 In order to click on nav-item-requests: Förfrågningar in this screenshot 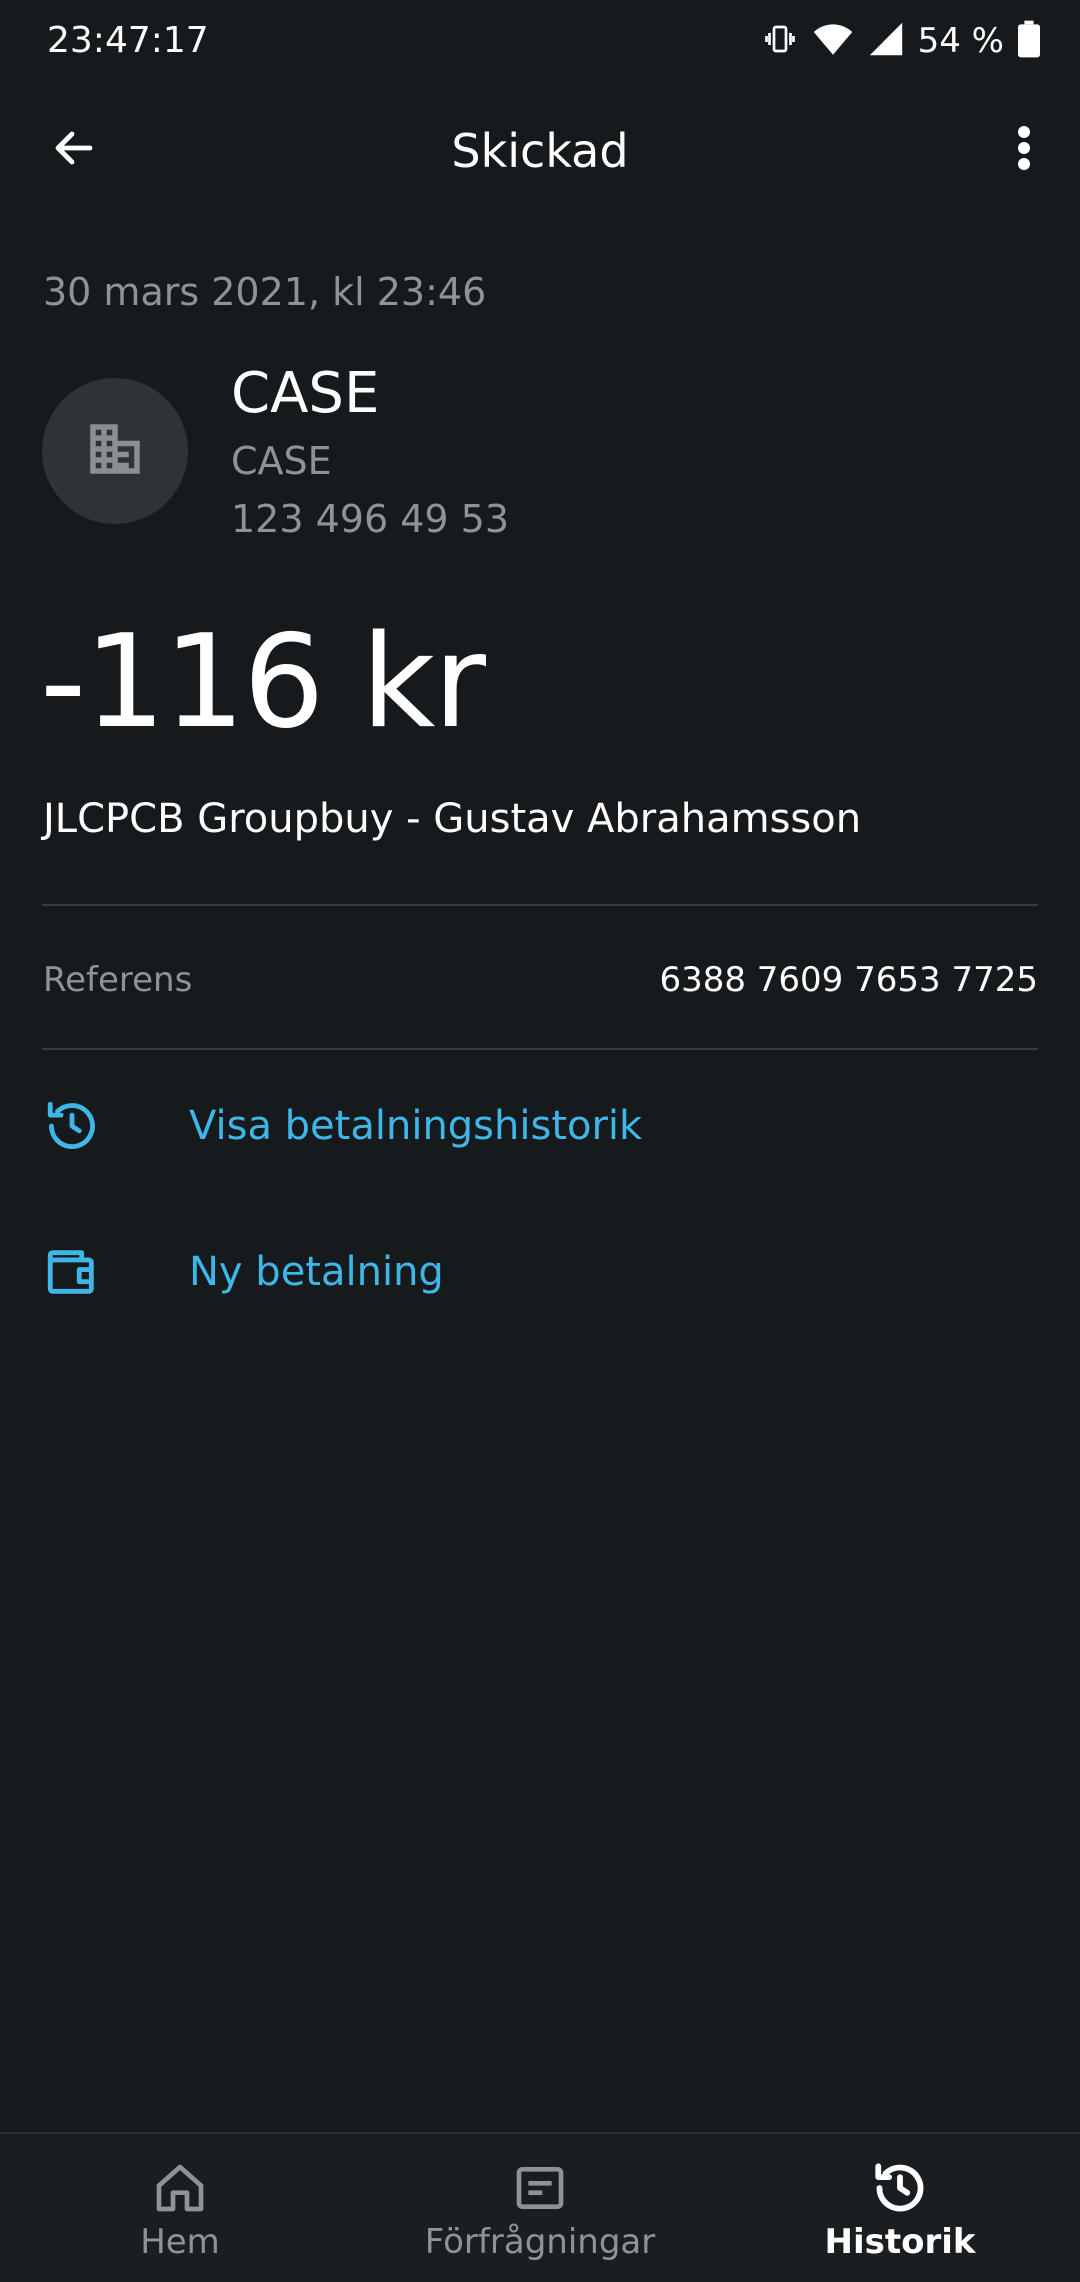, I will do `click(540, 2208)`.